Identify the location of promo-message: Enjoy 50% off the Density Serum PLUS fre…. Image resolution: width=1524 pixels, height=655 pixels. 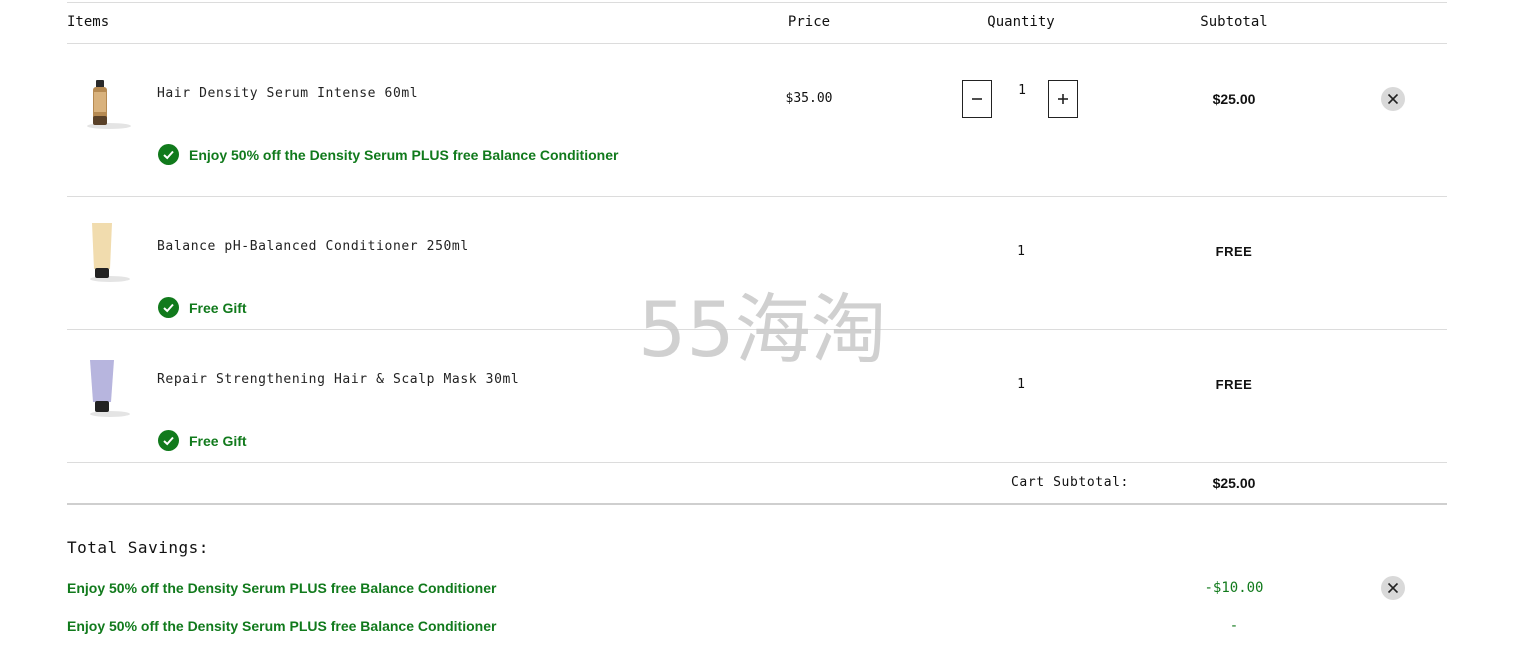
(388, 154).